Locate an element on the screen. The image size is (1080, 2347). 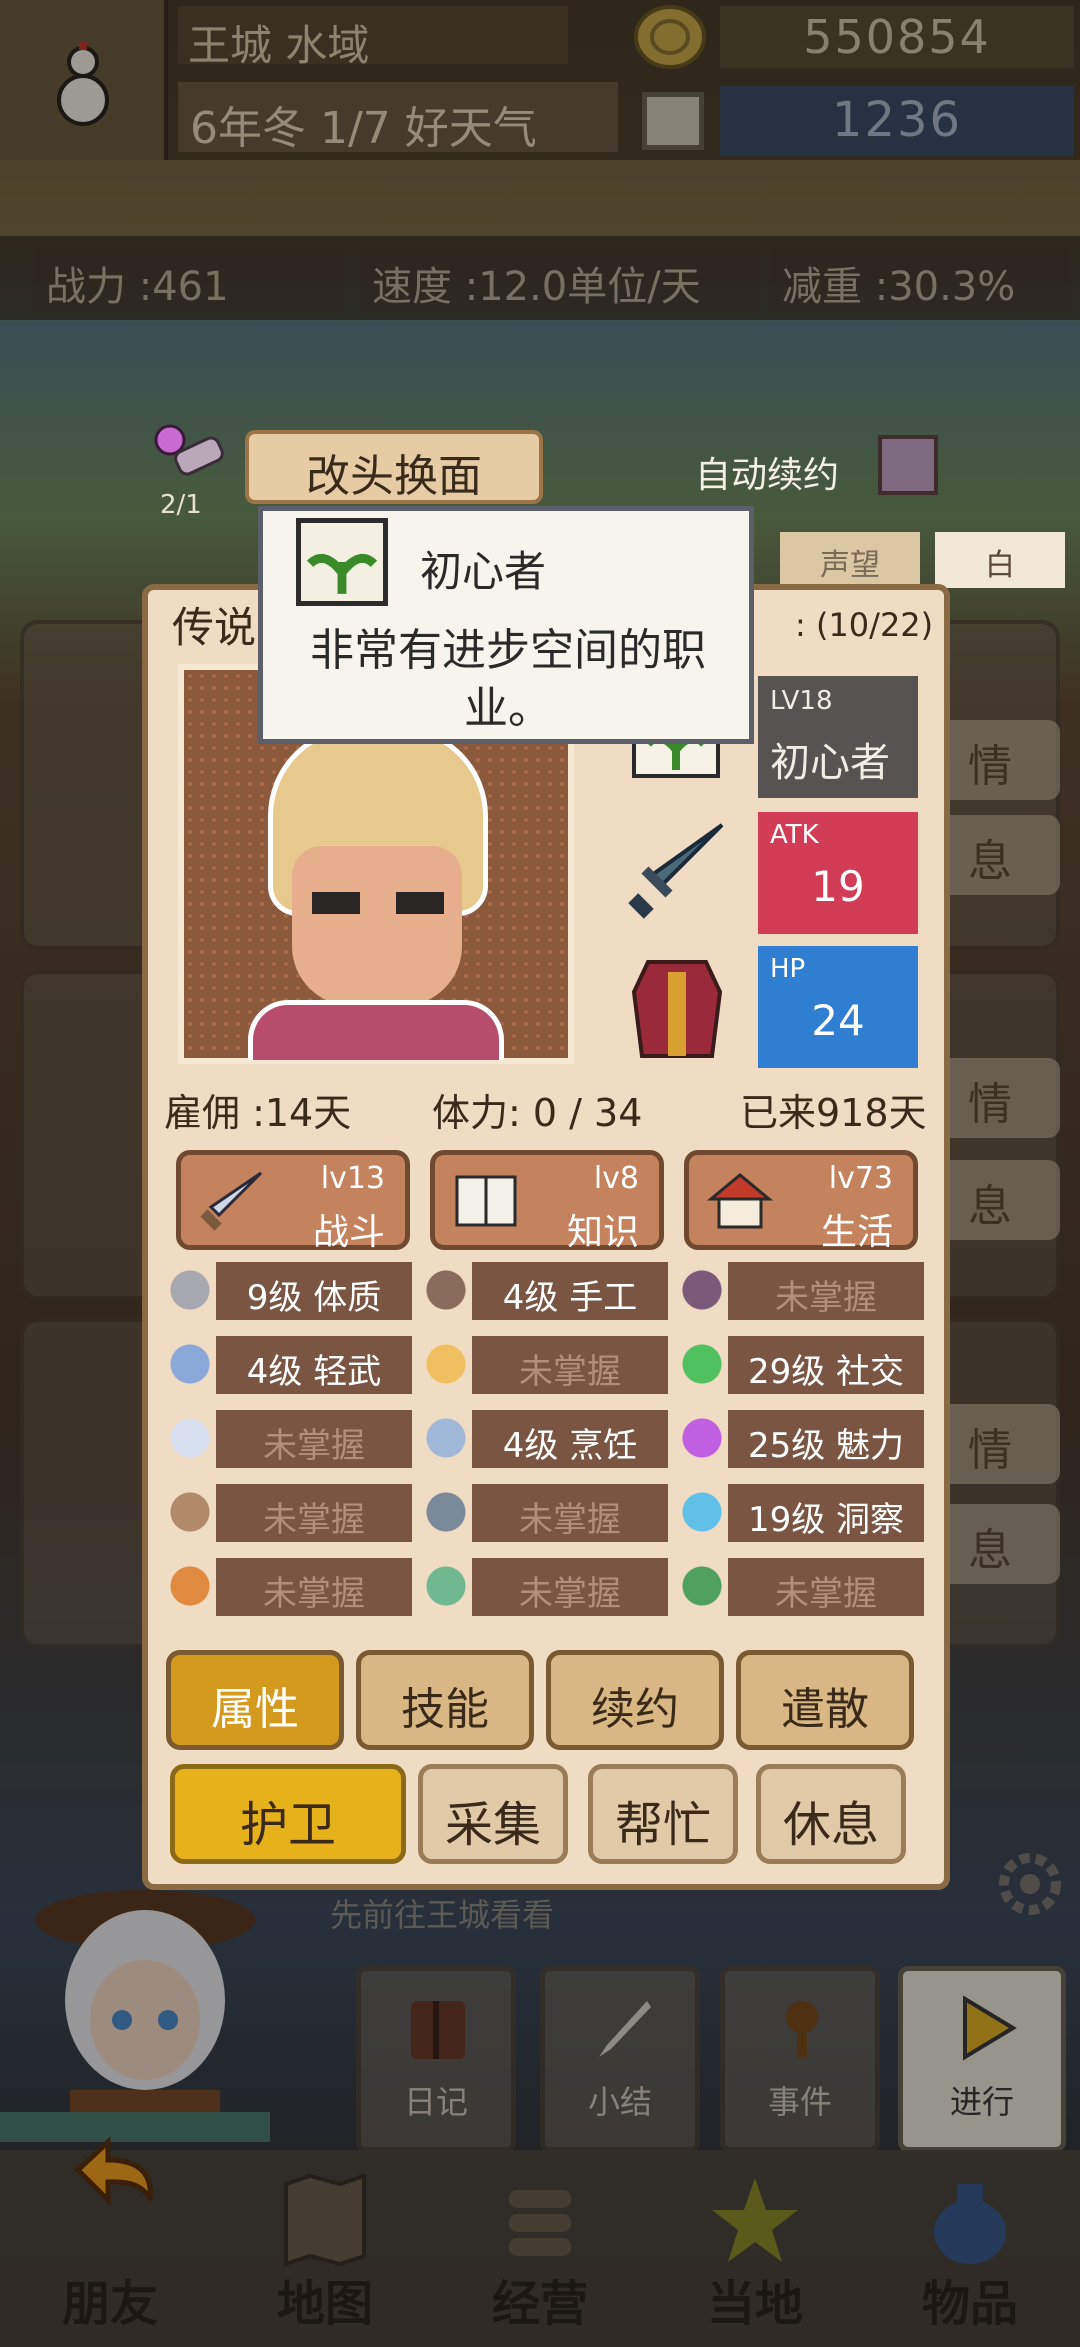
house-icon is located at coordinates (740, 1201).